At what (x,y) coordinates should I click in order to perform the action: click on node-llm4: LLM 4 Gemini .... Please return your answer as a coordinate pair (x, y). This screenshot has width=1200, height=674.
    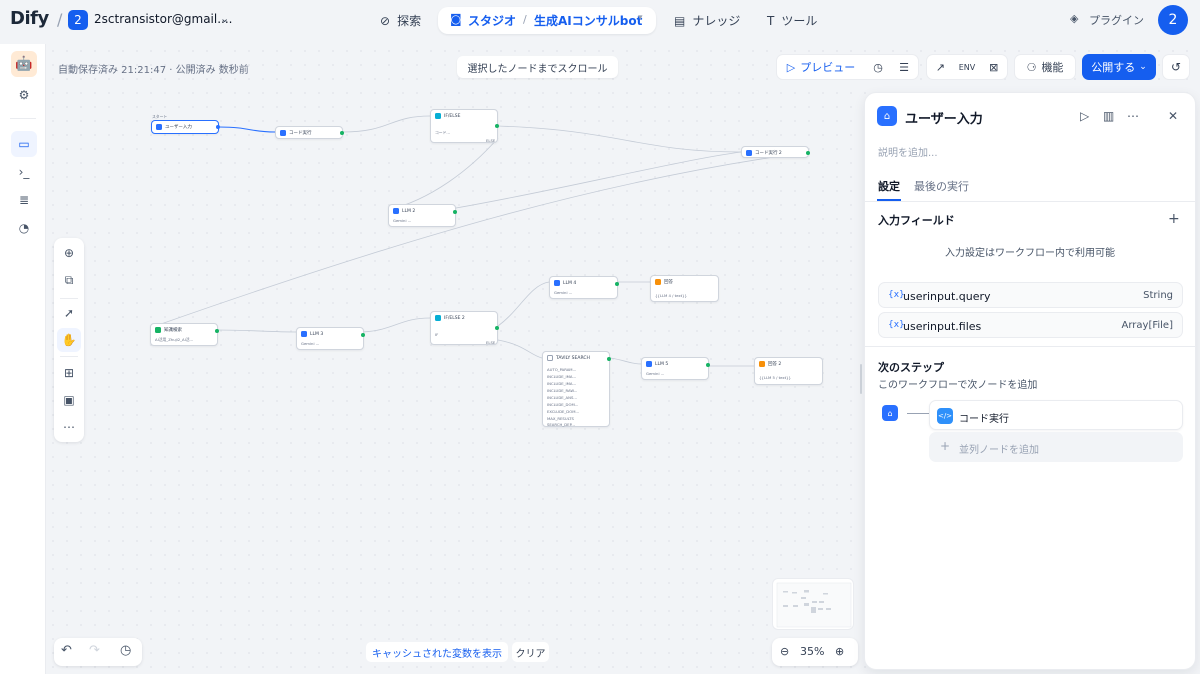
    Looking at the image, I should click on (584, 287).